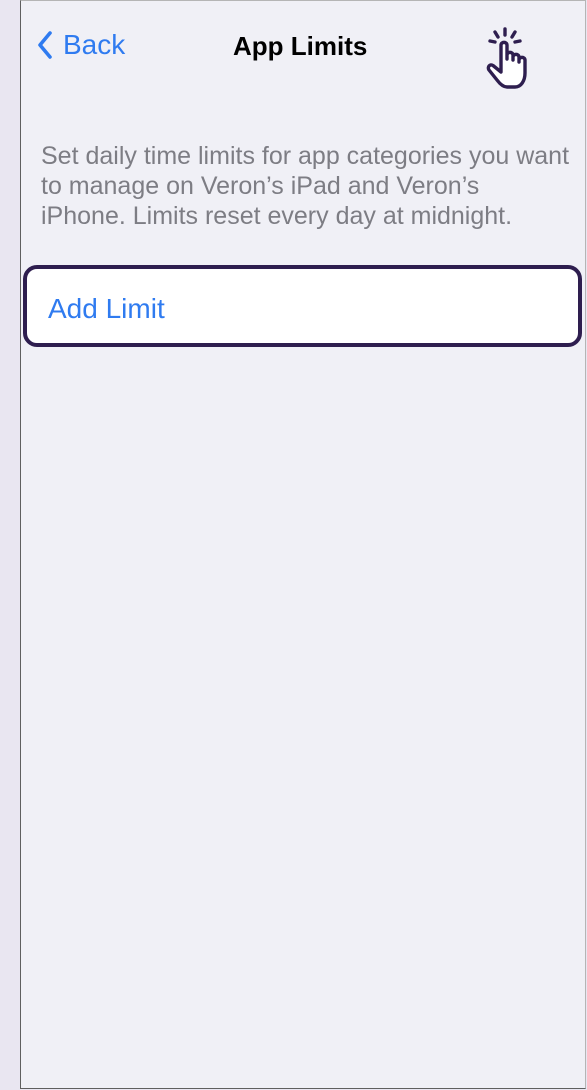 The width and height of the screenshot is (587, 1090). What do you see at coordinates (106, 308) in the screenshot?
I see `add-limit-label: Add Limit` at bounding box center [106, 308].